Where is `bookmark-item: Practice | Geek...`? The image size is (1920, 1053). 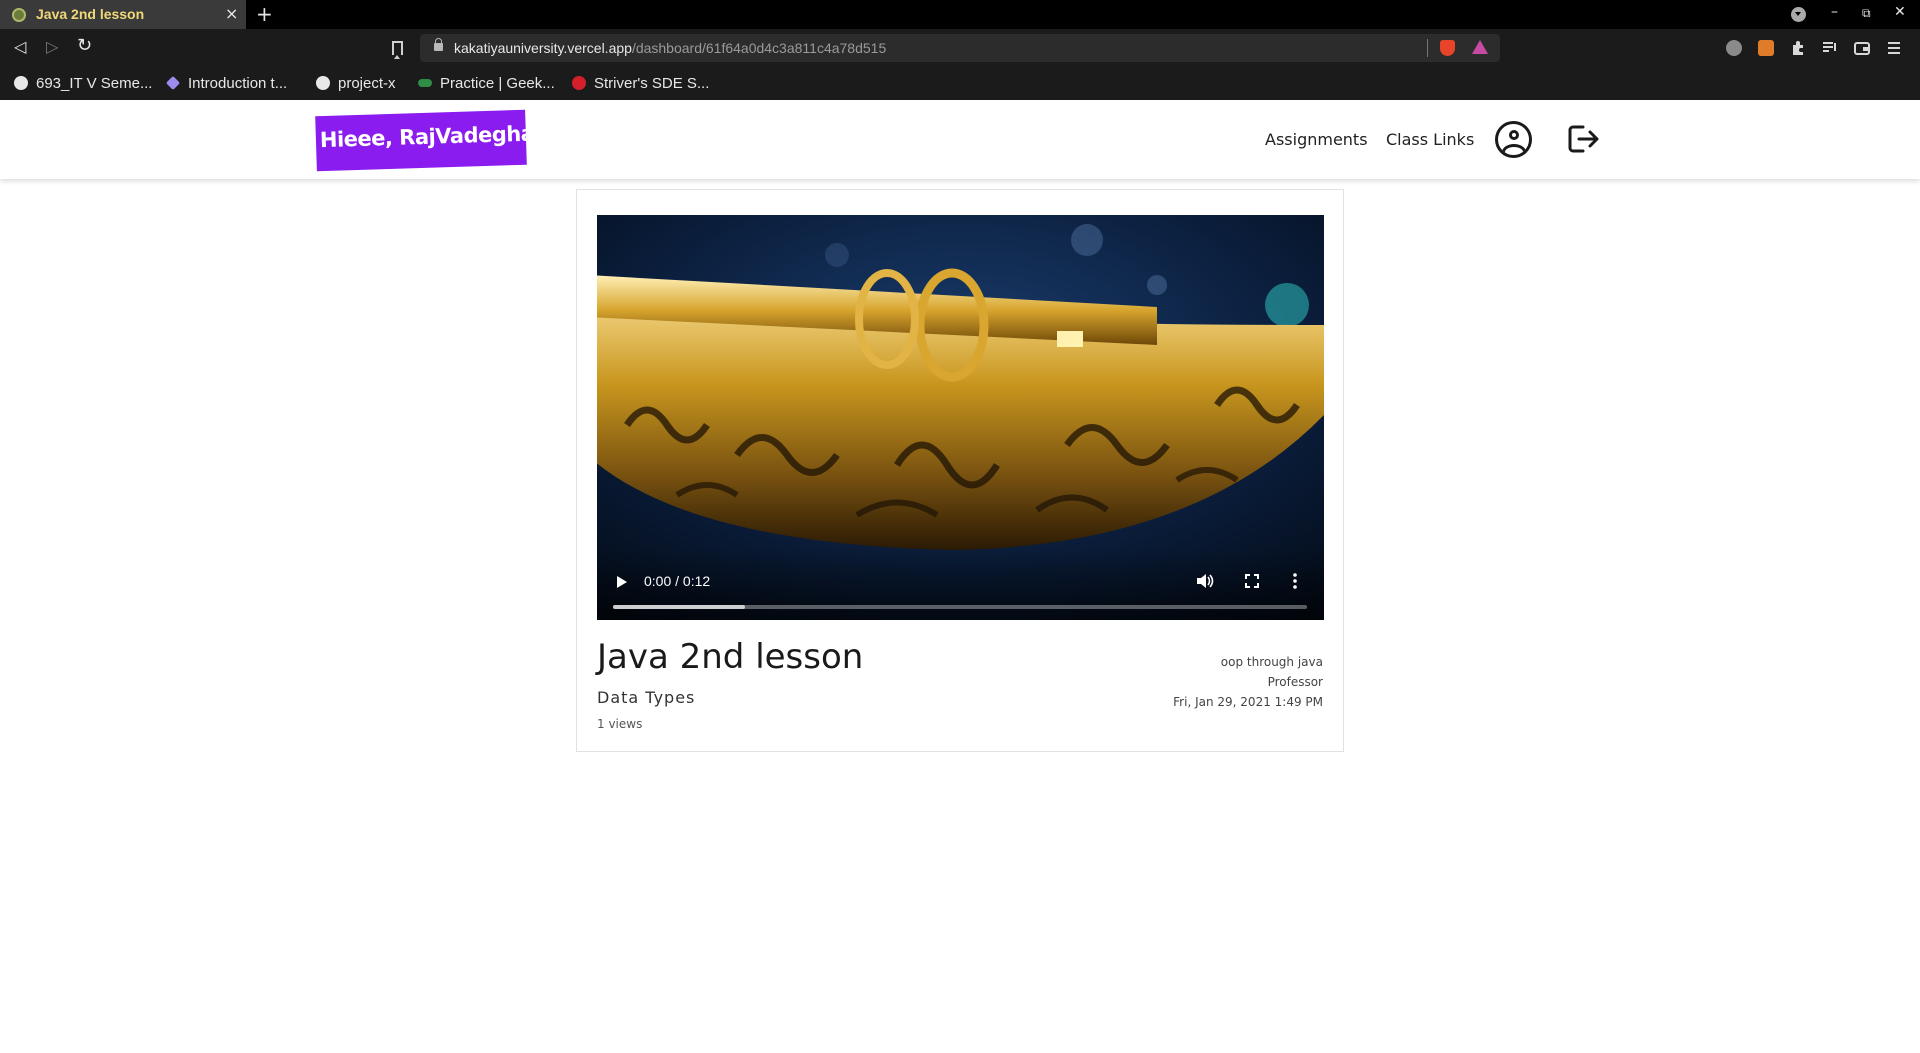 bookmark-item: Practice | Geek... is located at coordinates (486, 83).